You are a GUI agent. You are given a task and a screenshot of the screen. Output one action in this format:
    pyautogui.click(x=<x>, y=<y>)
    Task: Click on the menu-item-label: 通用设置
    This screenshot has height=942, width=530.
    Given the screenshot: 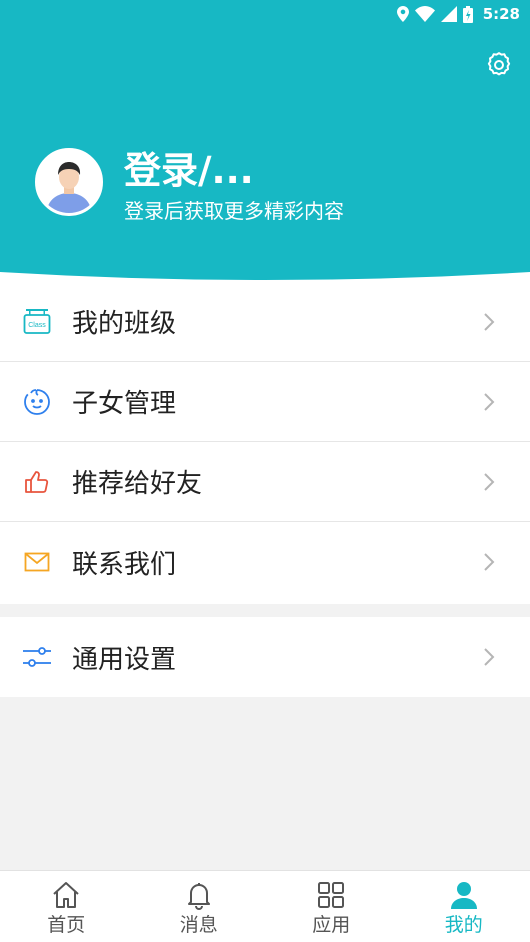 What is the action you would take?
    pyautogui.click(x=124, y=659)
    